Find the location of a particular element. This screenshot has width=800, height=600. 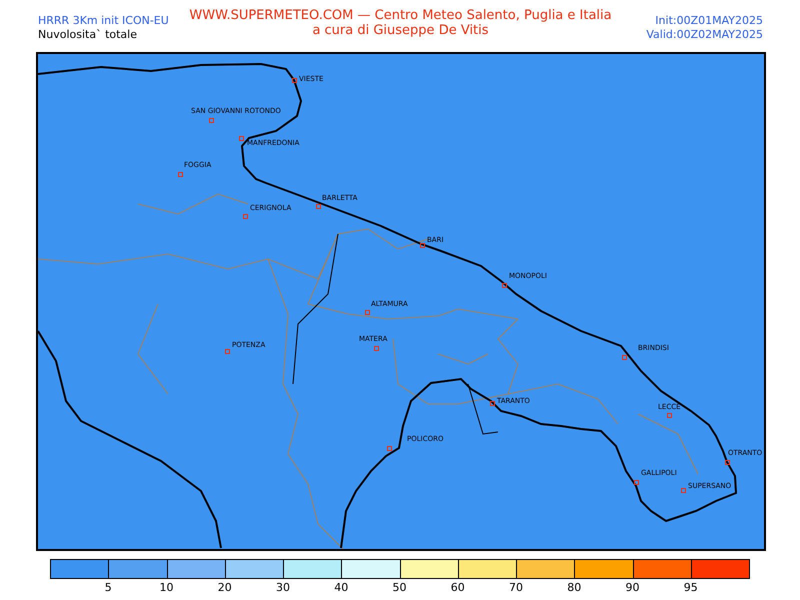

scale-label: 40 is located at coordinates (341, 587).